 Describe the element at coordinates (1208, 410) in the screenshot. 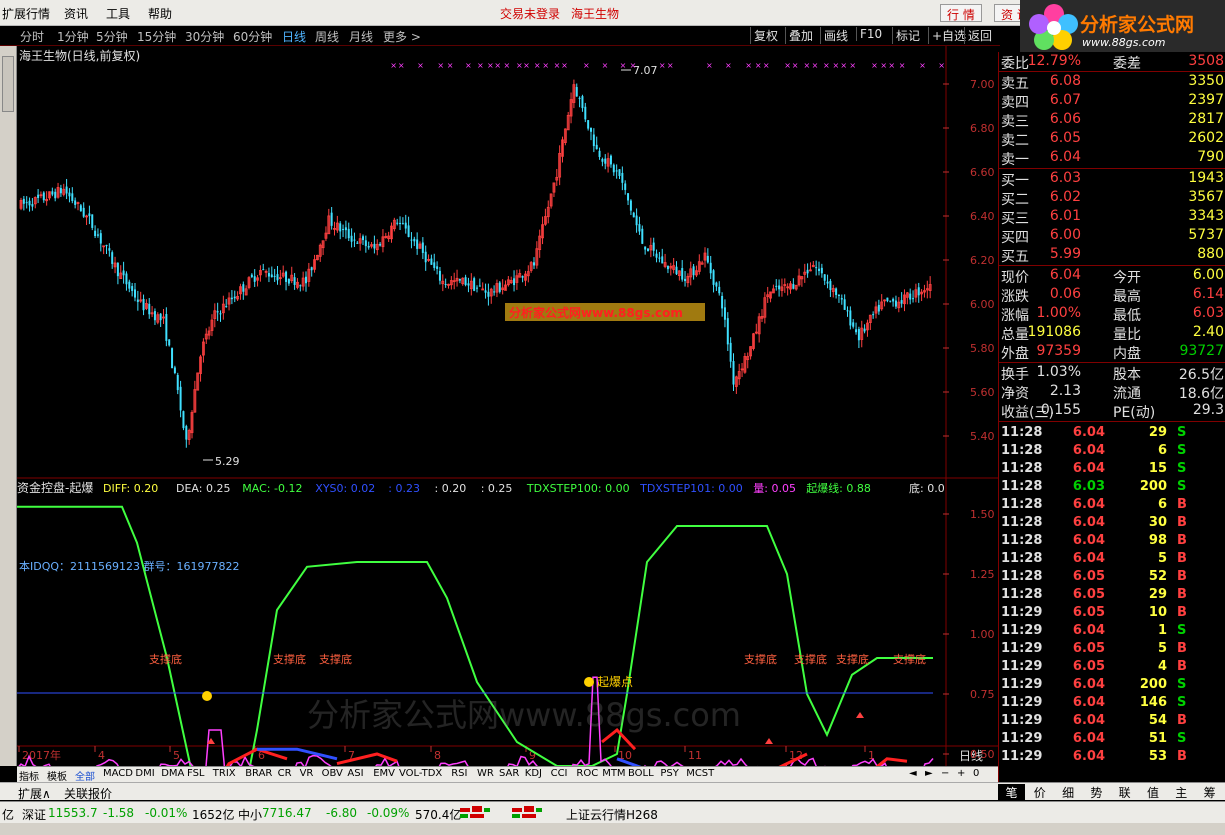

I see `stat-value: 29.3` at that location.